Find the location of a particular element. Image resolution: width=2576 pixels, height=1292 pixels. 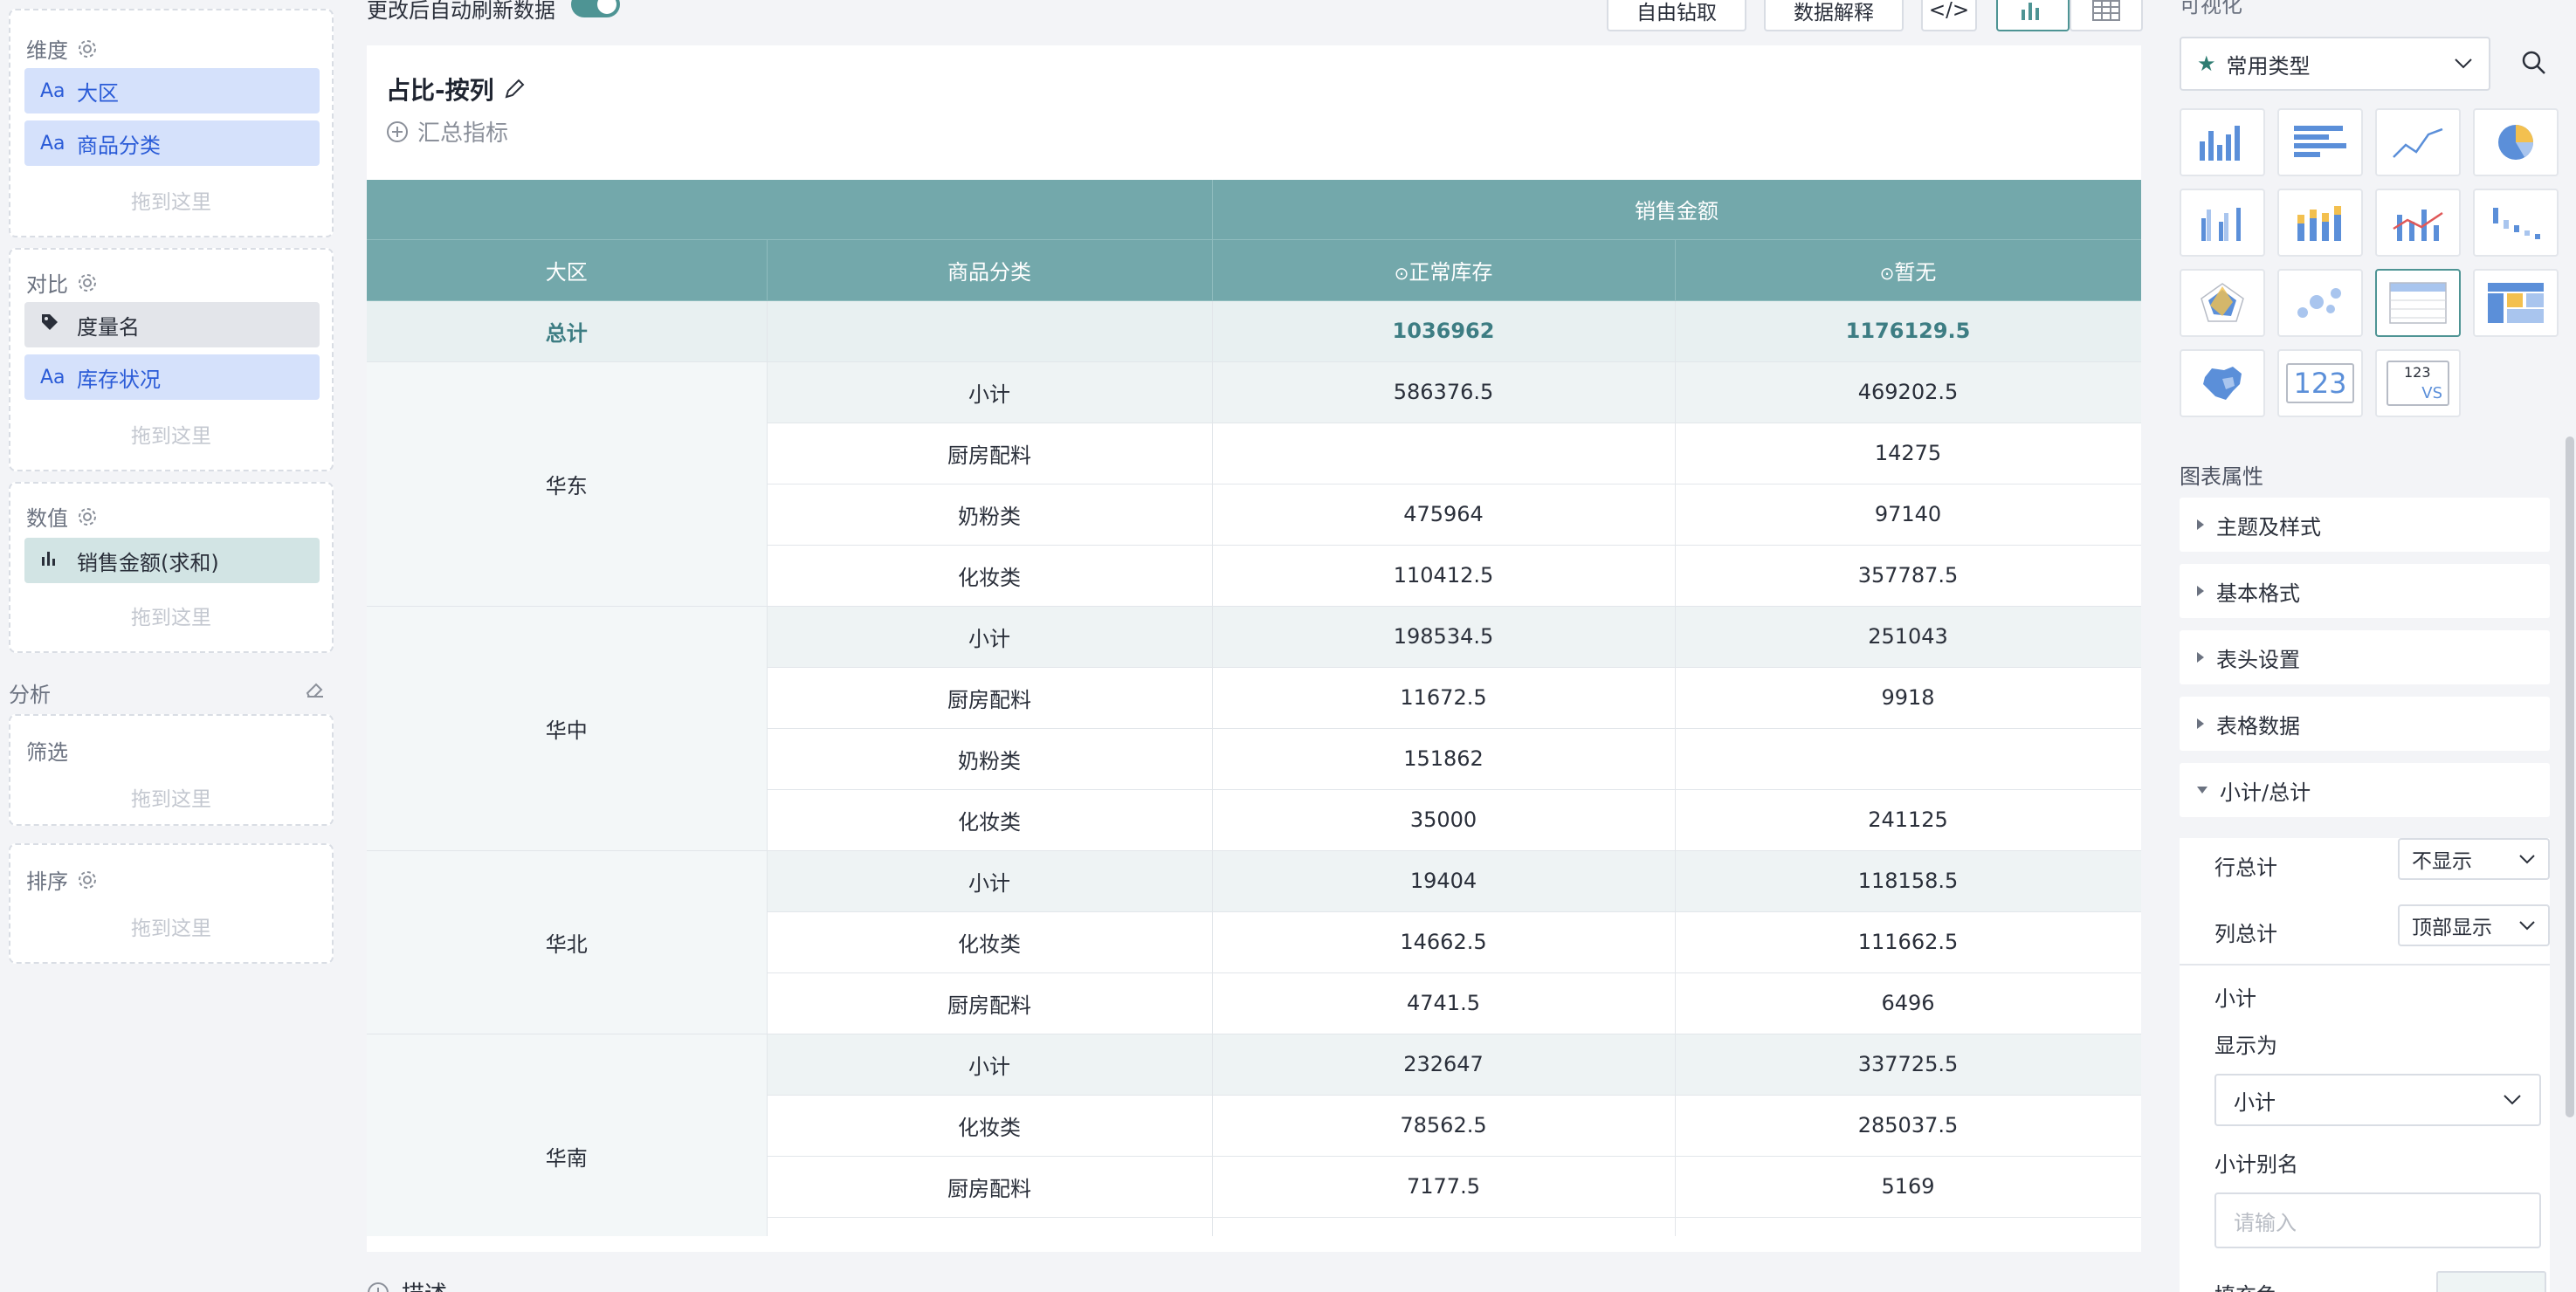

data-explain-button: 数据解释 is located at coordinates (1834, 15).